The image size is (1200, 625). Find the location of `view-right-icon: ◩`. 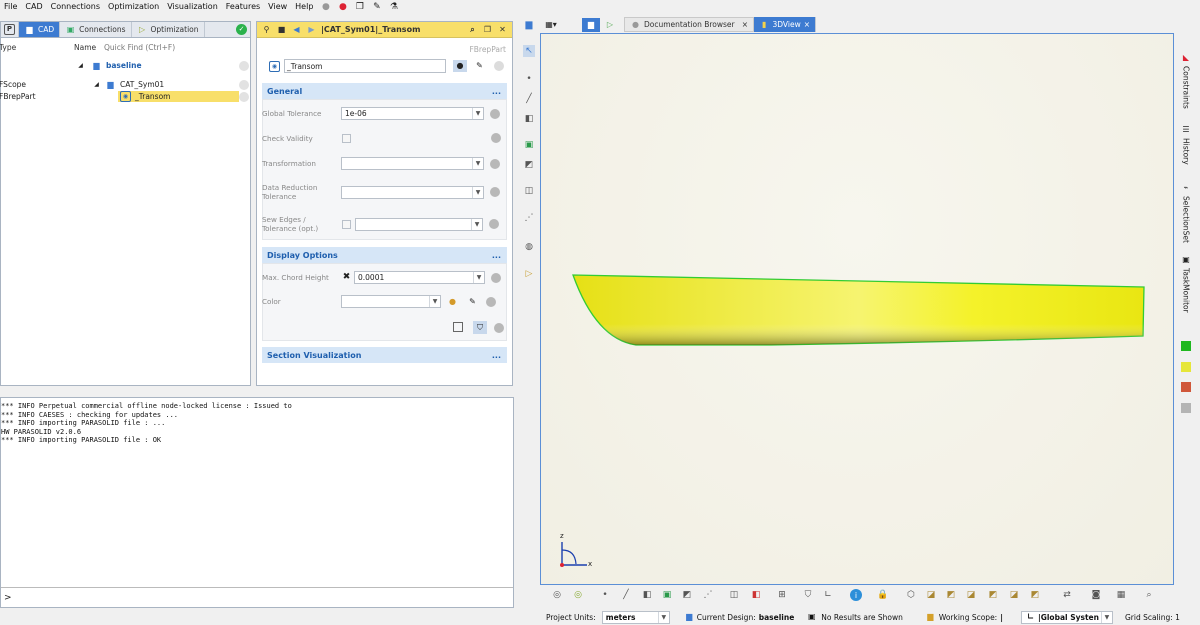

view-right-icon: ◩ is located at coordinates (993, 595).